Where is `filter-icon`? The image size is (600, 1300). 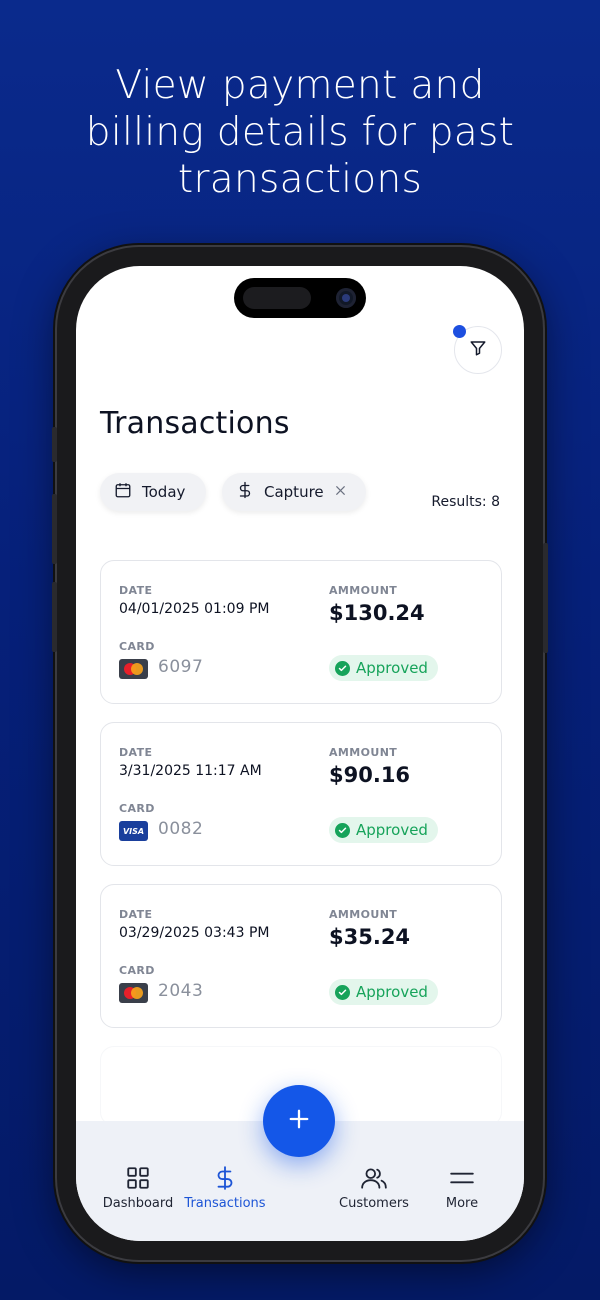 filter-icon is located at coordinates (478, 350).